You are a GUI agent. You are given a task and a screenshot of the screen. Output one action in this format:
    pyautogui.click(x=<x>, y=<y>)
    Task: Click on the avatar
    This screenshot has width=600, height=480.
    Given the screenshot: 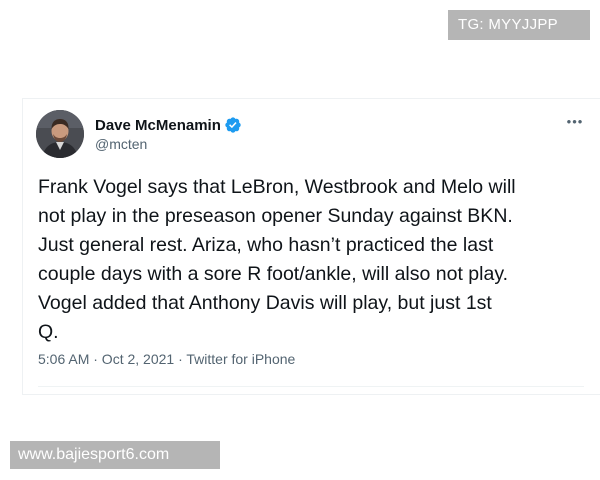 What is the action you would take?
    pyautogui.click(x=60, y=134)
    